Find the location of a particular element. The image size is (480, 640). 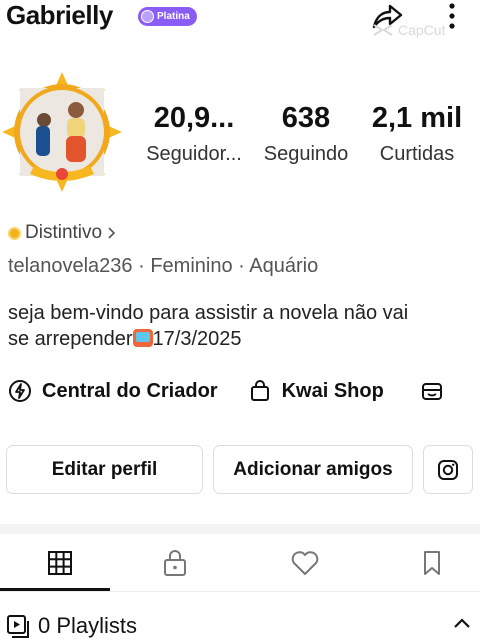

tv-emoji-icon is located at coordinates (142, 338).